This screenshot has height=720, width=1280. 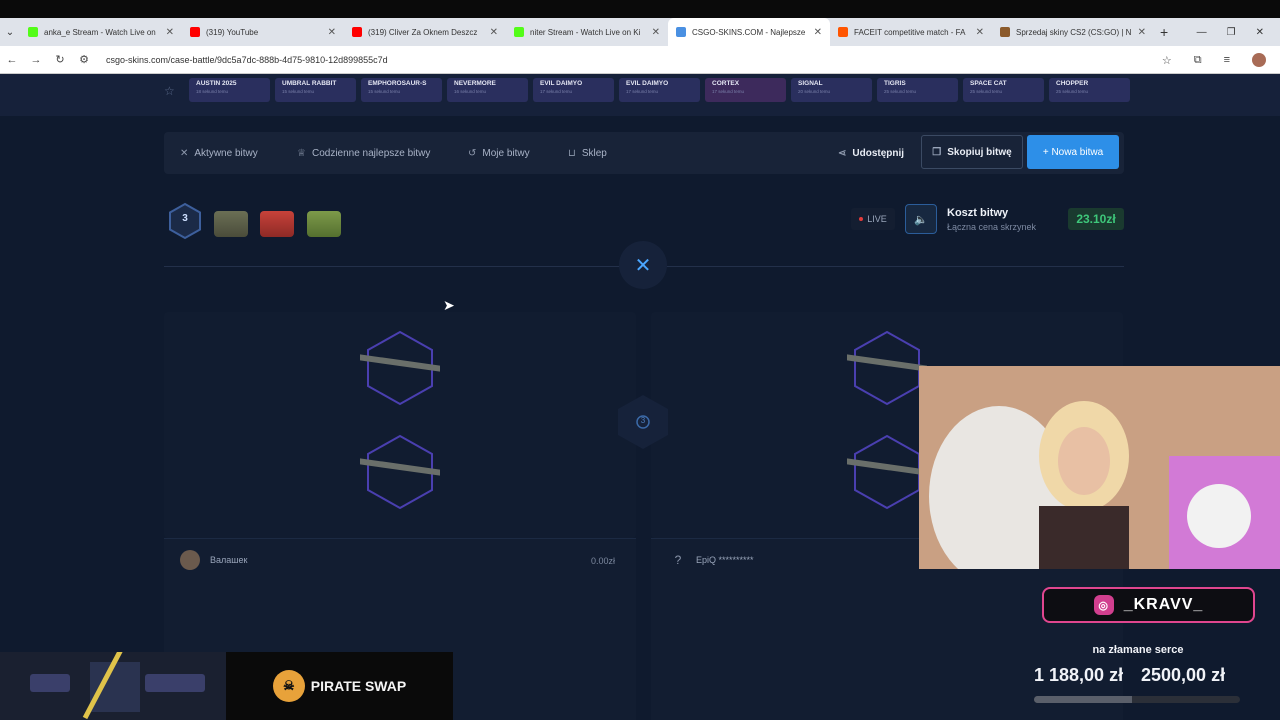 What do you see at coordinates (1163, 604) in the screenshot?
I see `instagram-handle: _KRAVV_` at bounding box center [1163, 604].